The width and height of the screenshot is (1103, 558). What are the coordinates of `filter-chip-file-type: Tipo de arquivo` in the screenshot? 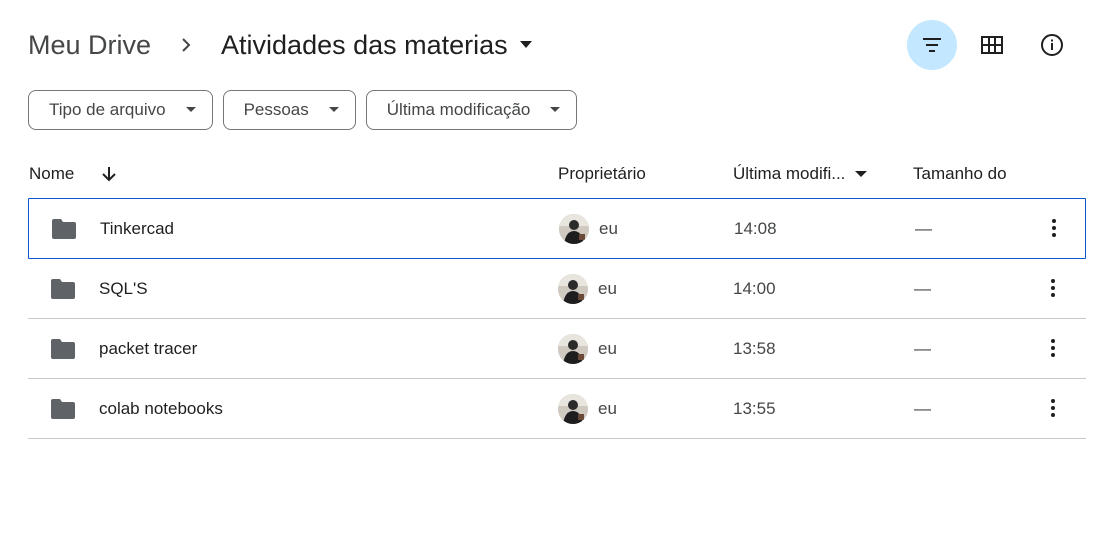 It's located at (120, 110).